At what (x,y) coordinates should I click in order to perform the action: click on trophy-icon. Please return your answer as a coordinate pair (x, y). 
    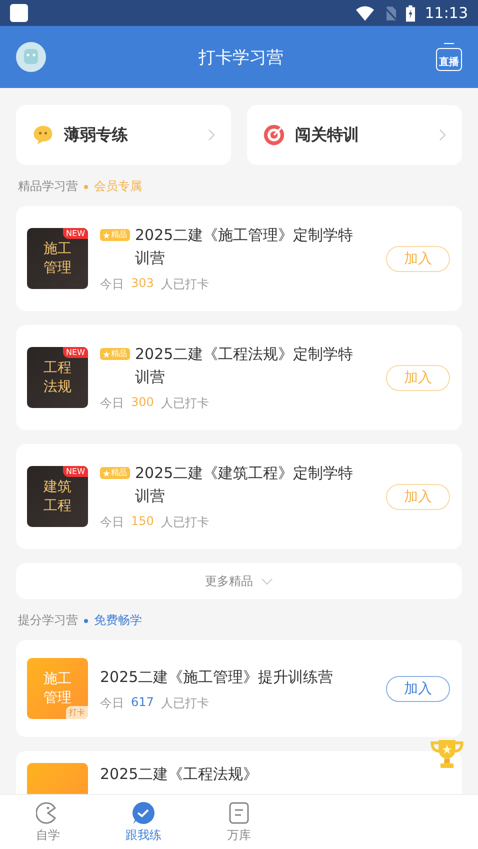
    Looking at the image, I should click on (447, 754).